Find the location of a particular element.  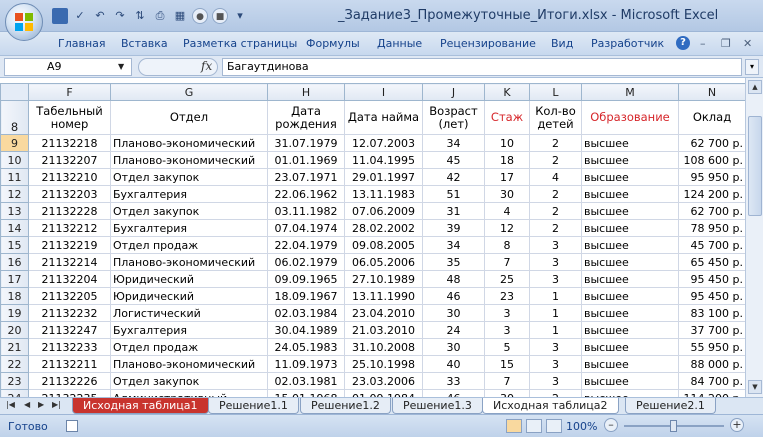

select-all-corner is located at coordinates (14, 92).